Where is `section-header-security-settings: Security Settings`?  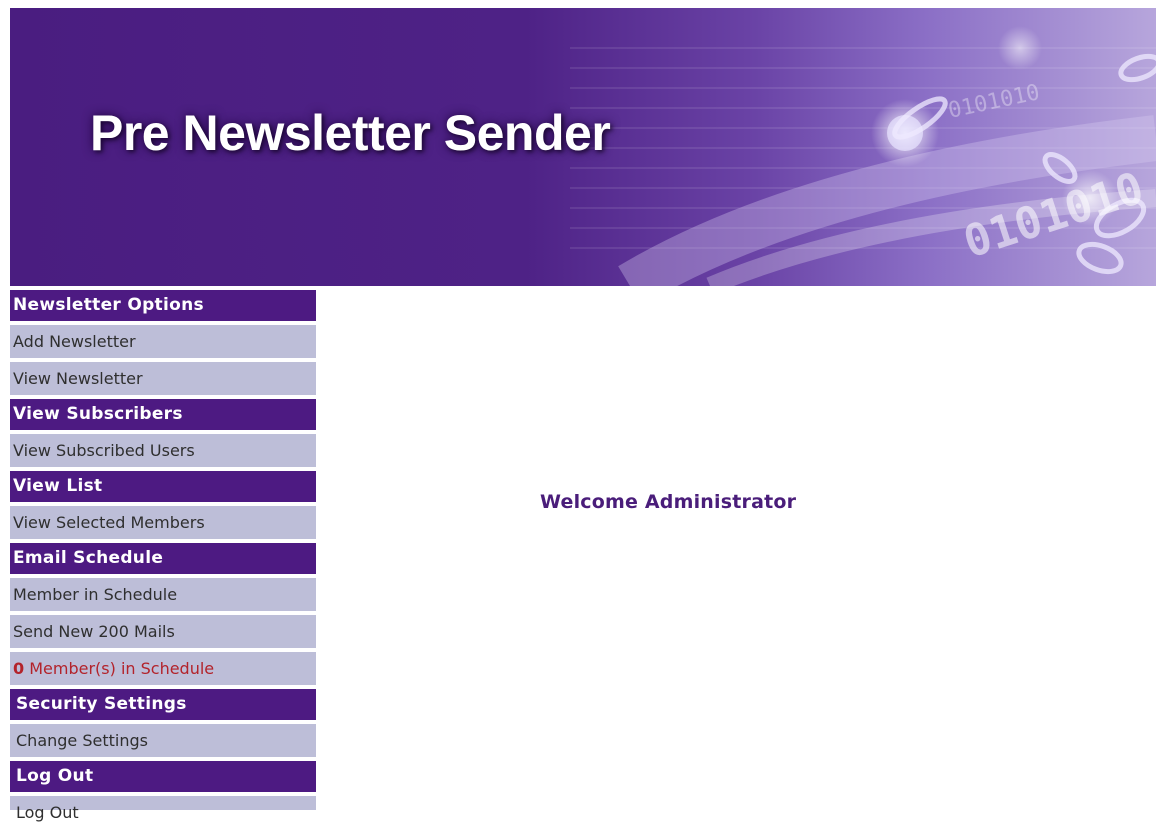 section-header-security-settings: Security Settings is located at coordinates (163, 704).